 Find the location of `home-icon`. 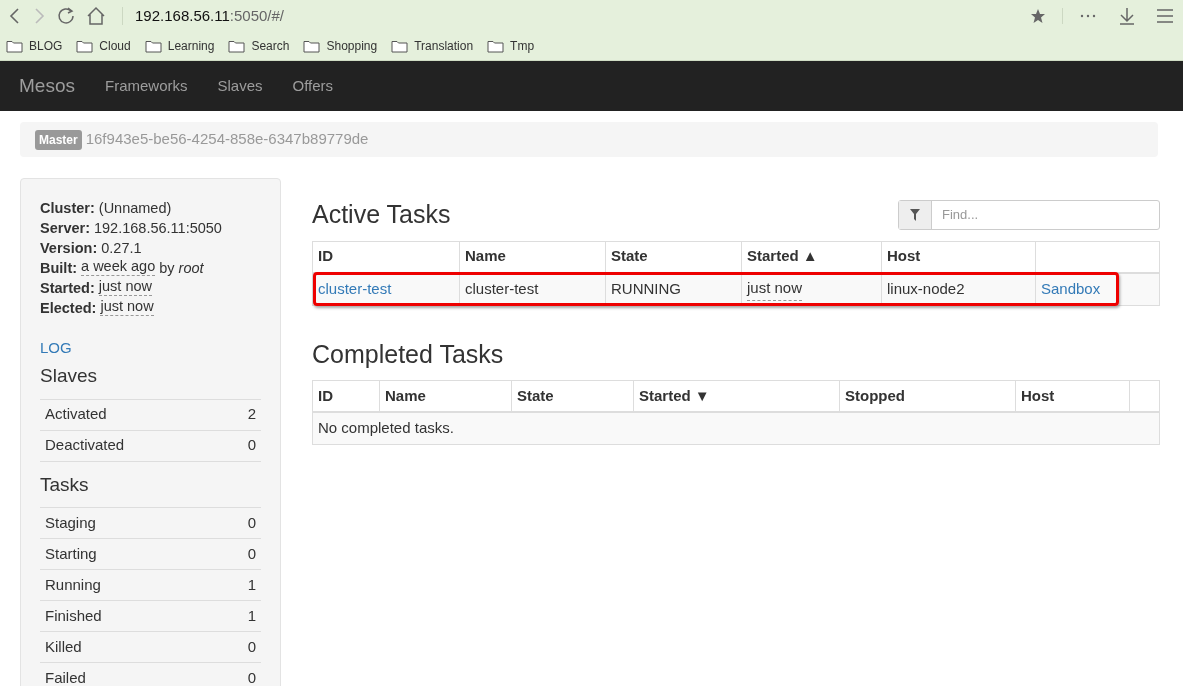

home-icon is located at coordinates (96, 16).